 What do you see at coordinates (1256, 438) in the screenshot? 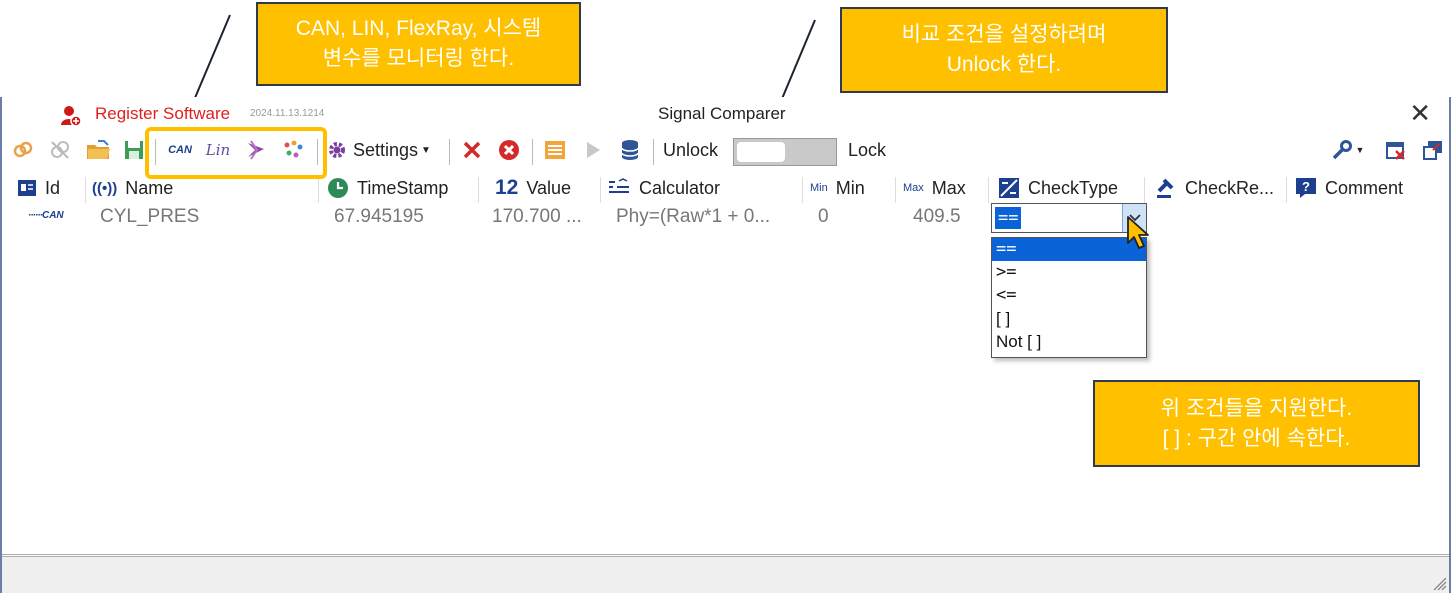
I see `callout-text: [ ] : 구간 안에 속한다.` at bounding box center [1256, 438].